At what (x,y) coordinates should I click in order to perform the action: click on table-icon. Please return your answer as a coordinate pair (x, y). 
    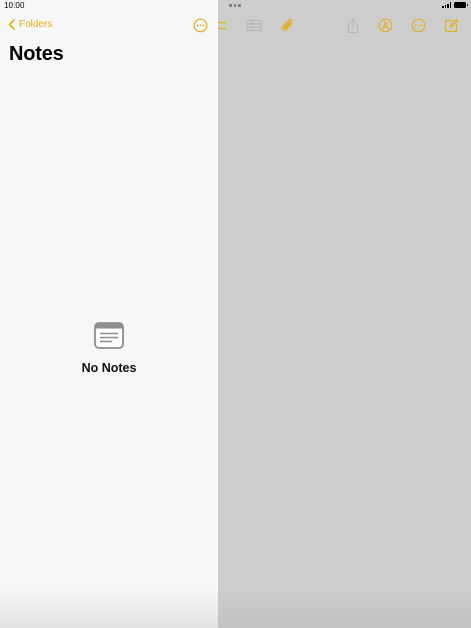
    Looking at the image, I should click on (254, 25).